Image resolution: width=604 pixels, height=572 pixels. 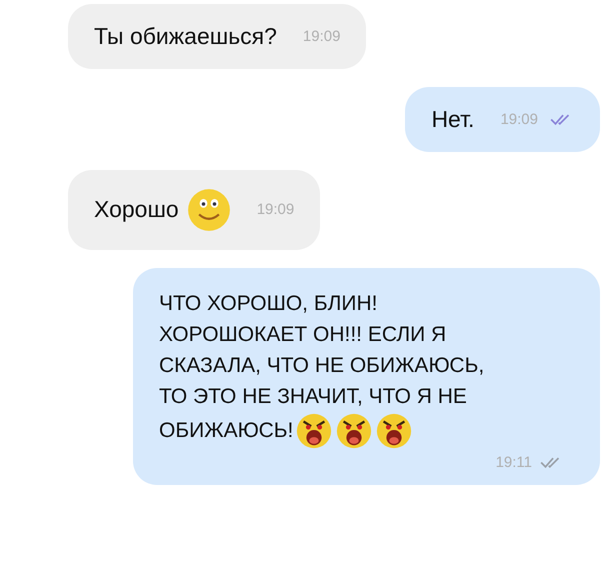 What do you see at coordinates (321, 365) in the screenshot?
I see `message-text: СКАЗАЛА, ЧТО НЕ ОБИЖАЮСЬ,` at bounding box center [321, 365].